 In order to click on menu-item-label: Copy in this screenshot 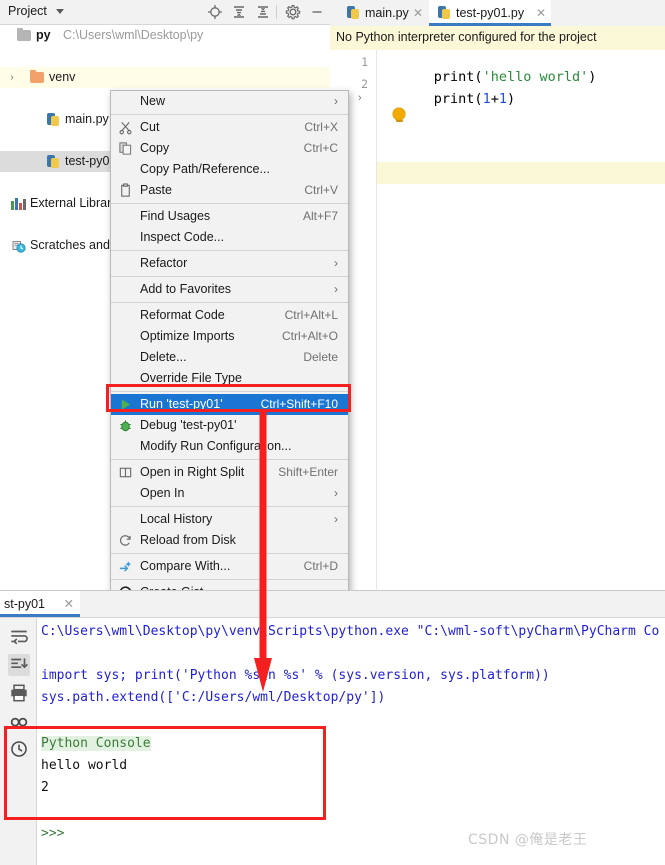, I will do `click(155, 148)`.